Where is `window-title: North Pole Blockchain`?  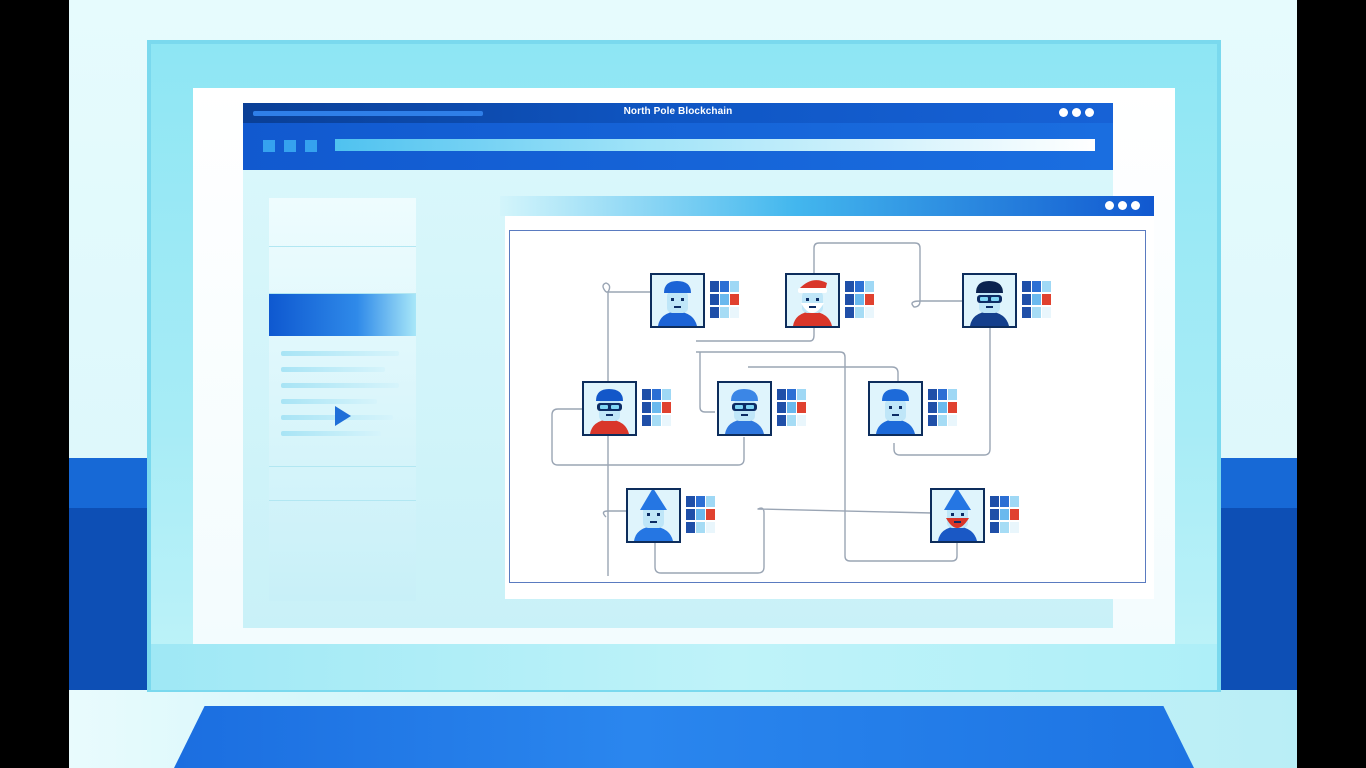
window-title: North Pole Blockchain is located at coordinates (678, 111).